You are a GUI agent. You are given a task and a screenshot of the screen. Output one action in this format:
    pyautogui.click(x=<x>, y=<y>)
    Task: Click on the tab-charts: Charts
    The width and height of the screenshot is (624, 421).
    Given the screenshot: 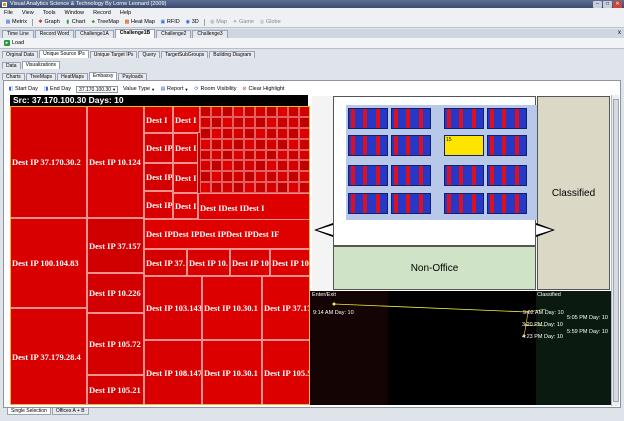 What is the action you would take?
    pyautogui.click(x=13, y=76)
    